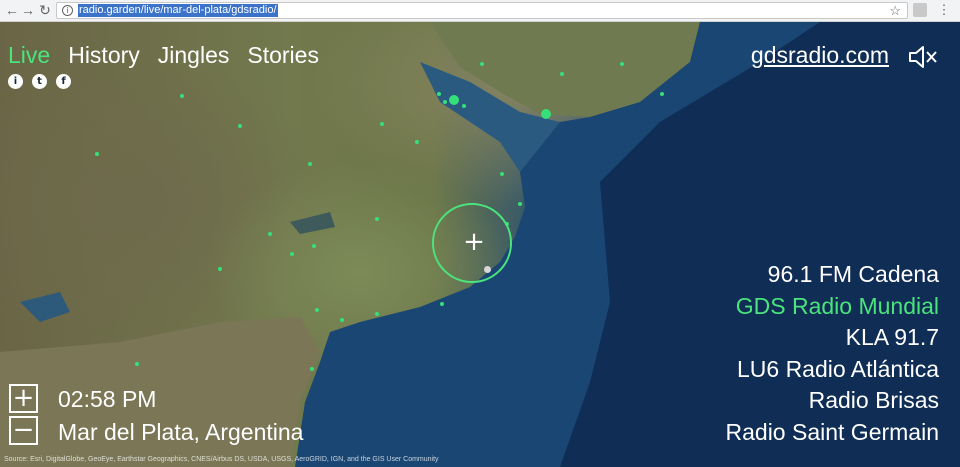  I want to click on station-item: Radio Brisas, so click(832, 401).